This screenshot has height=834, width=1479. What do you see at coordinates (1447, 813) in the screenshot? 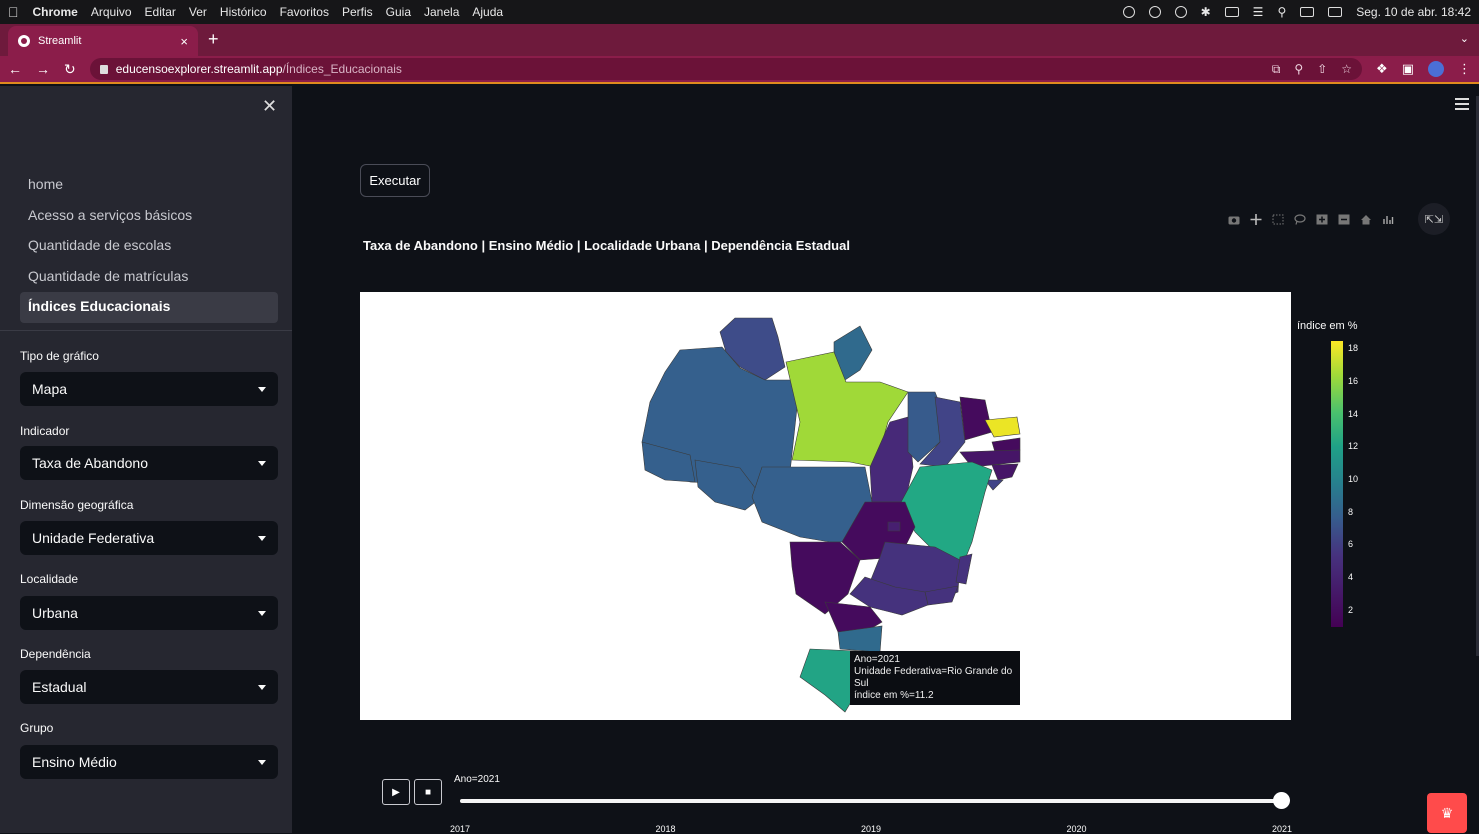
I see `streamlit-crown-icon: ♛` at bounding box center [1447, 813].